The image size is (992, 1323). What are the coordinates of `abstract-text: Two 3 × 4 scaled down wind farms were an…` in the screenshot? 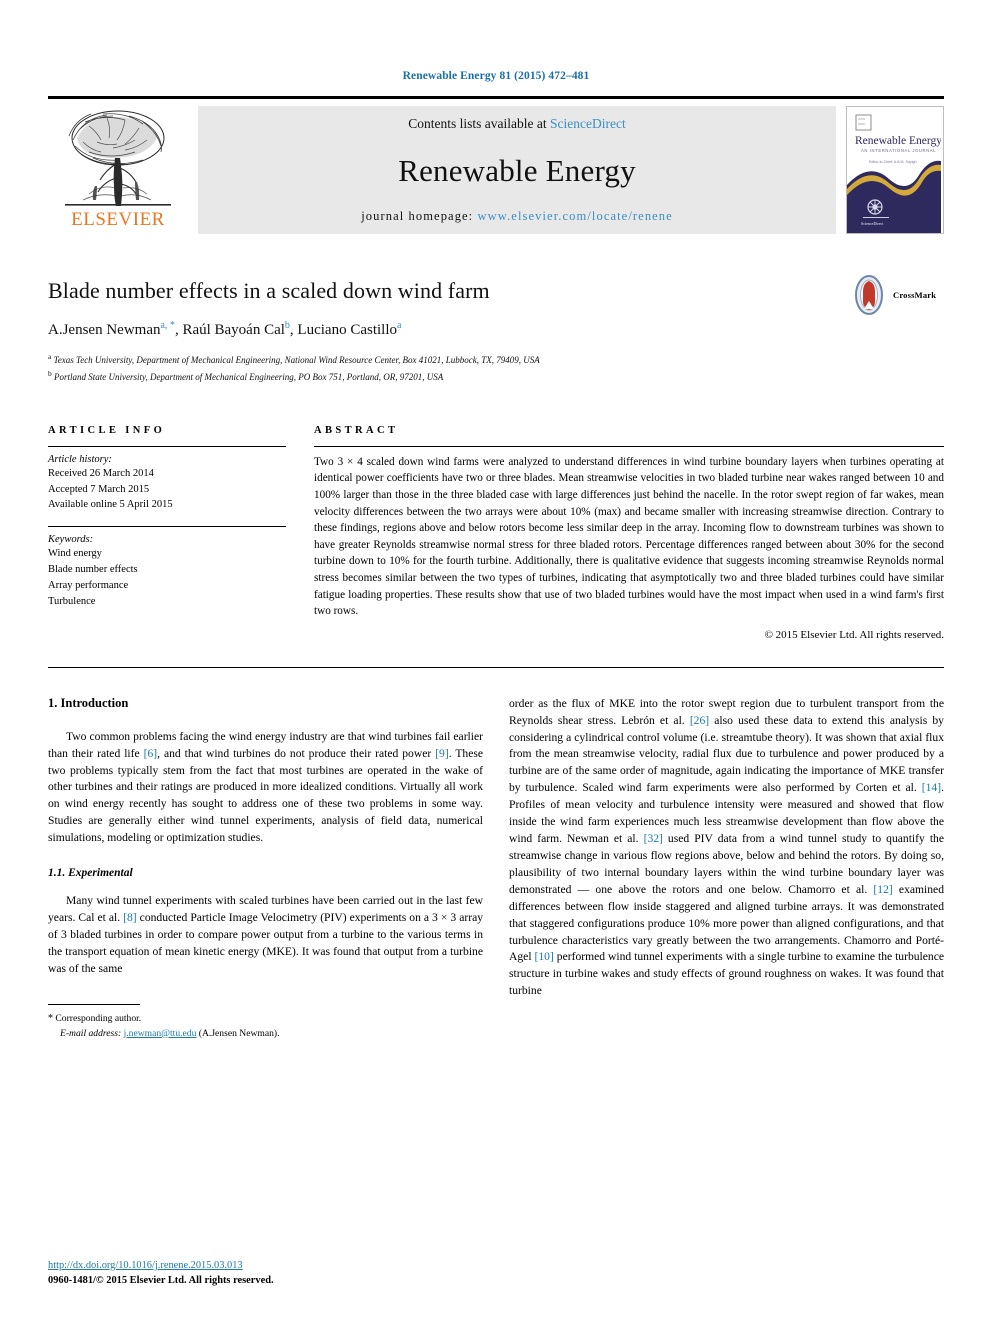 It's located at (629, 536).